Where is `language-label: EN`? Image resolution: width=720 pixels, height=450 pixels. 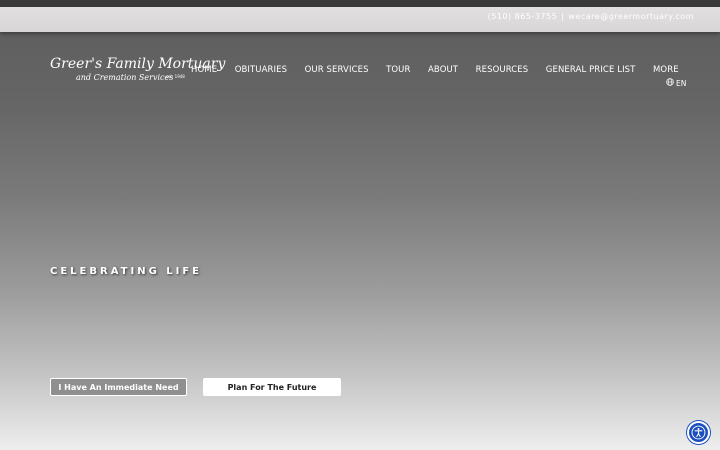
language-label: EN is located at coordinates (681, 83).